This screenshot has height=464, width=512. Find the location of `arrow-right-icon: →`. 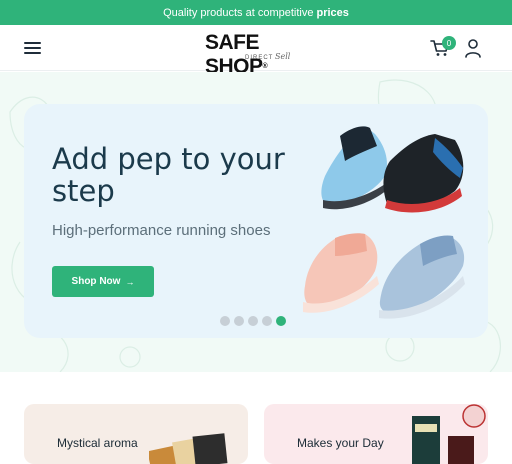

arrow-right-icon: → is located at coordinates (130, 281).